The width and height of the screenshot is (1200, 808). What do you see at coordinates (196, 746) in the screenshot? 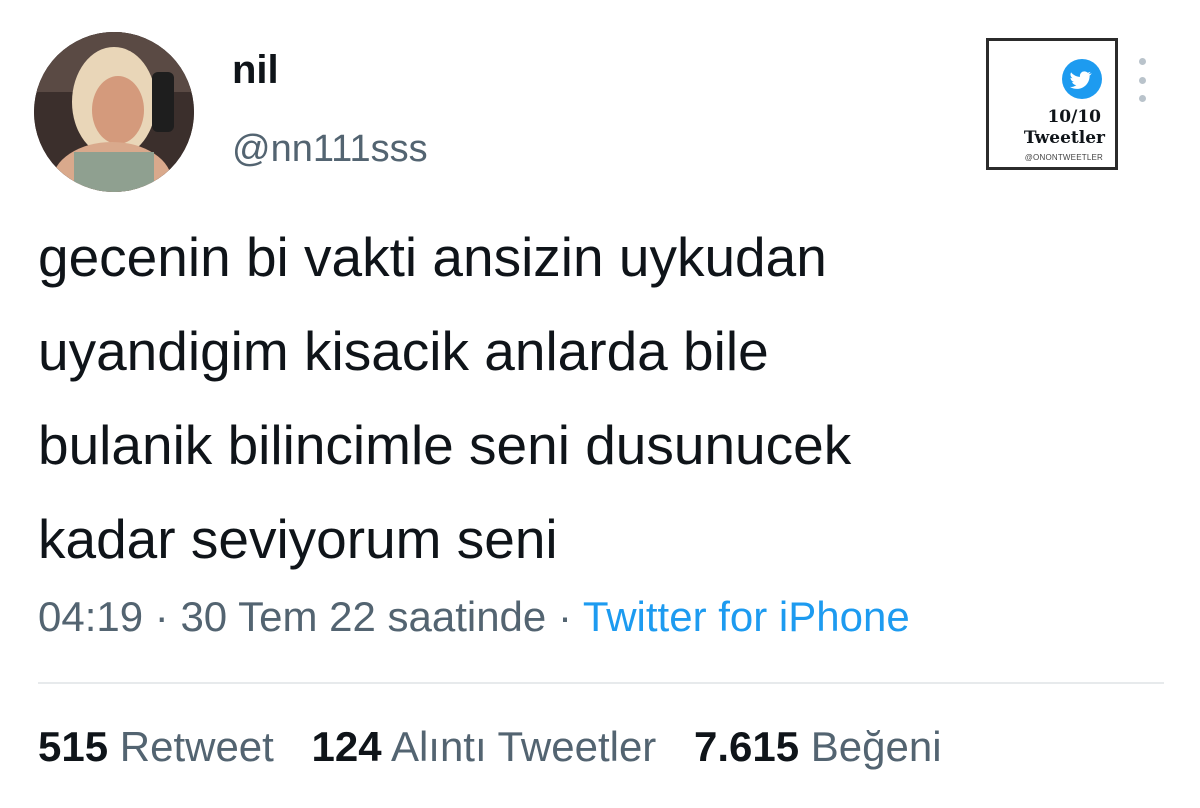
I see `retweets-label: Retweet` at bounding box center [196, 746].